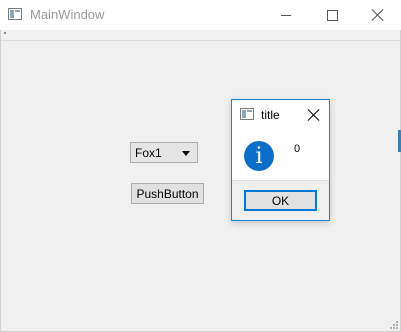 The height and width of the screenshot is (332, 401). What do you see at coordinates (164, 152) in the screenshot?
I see `fox-combo-box: Fox1` at bounding box center [164, 152].